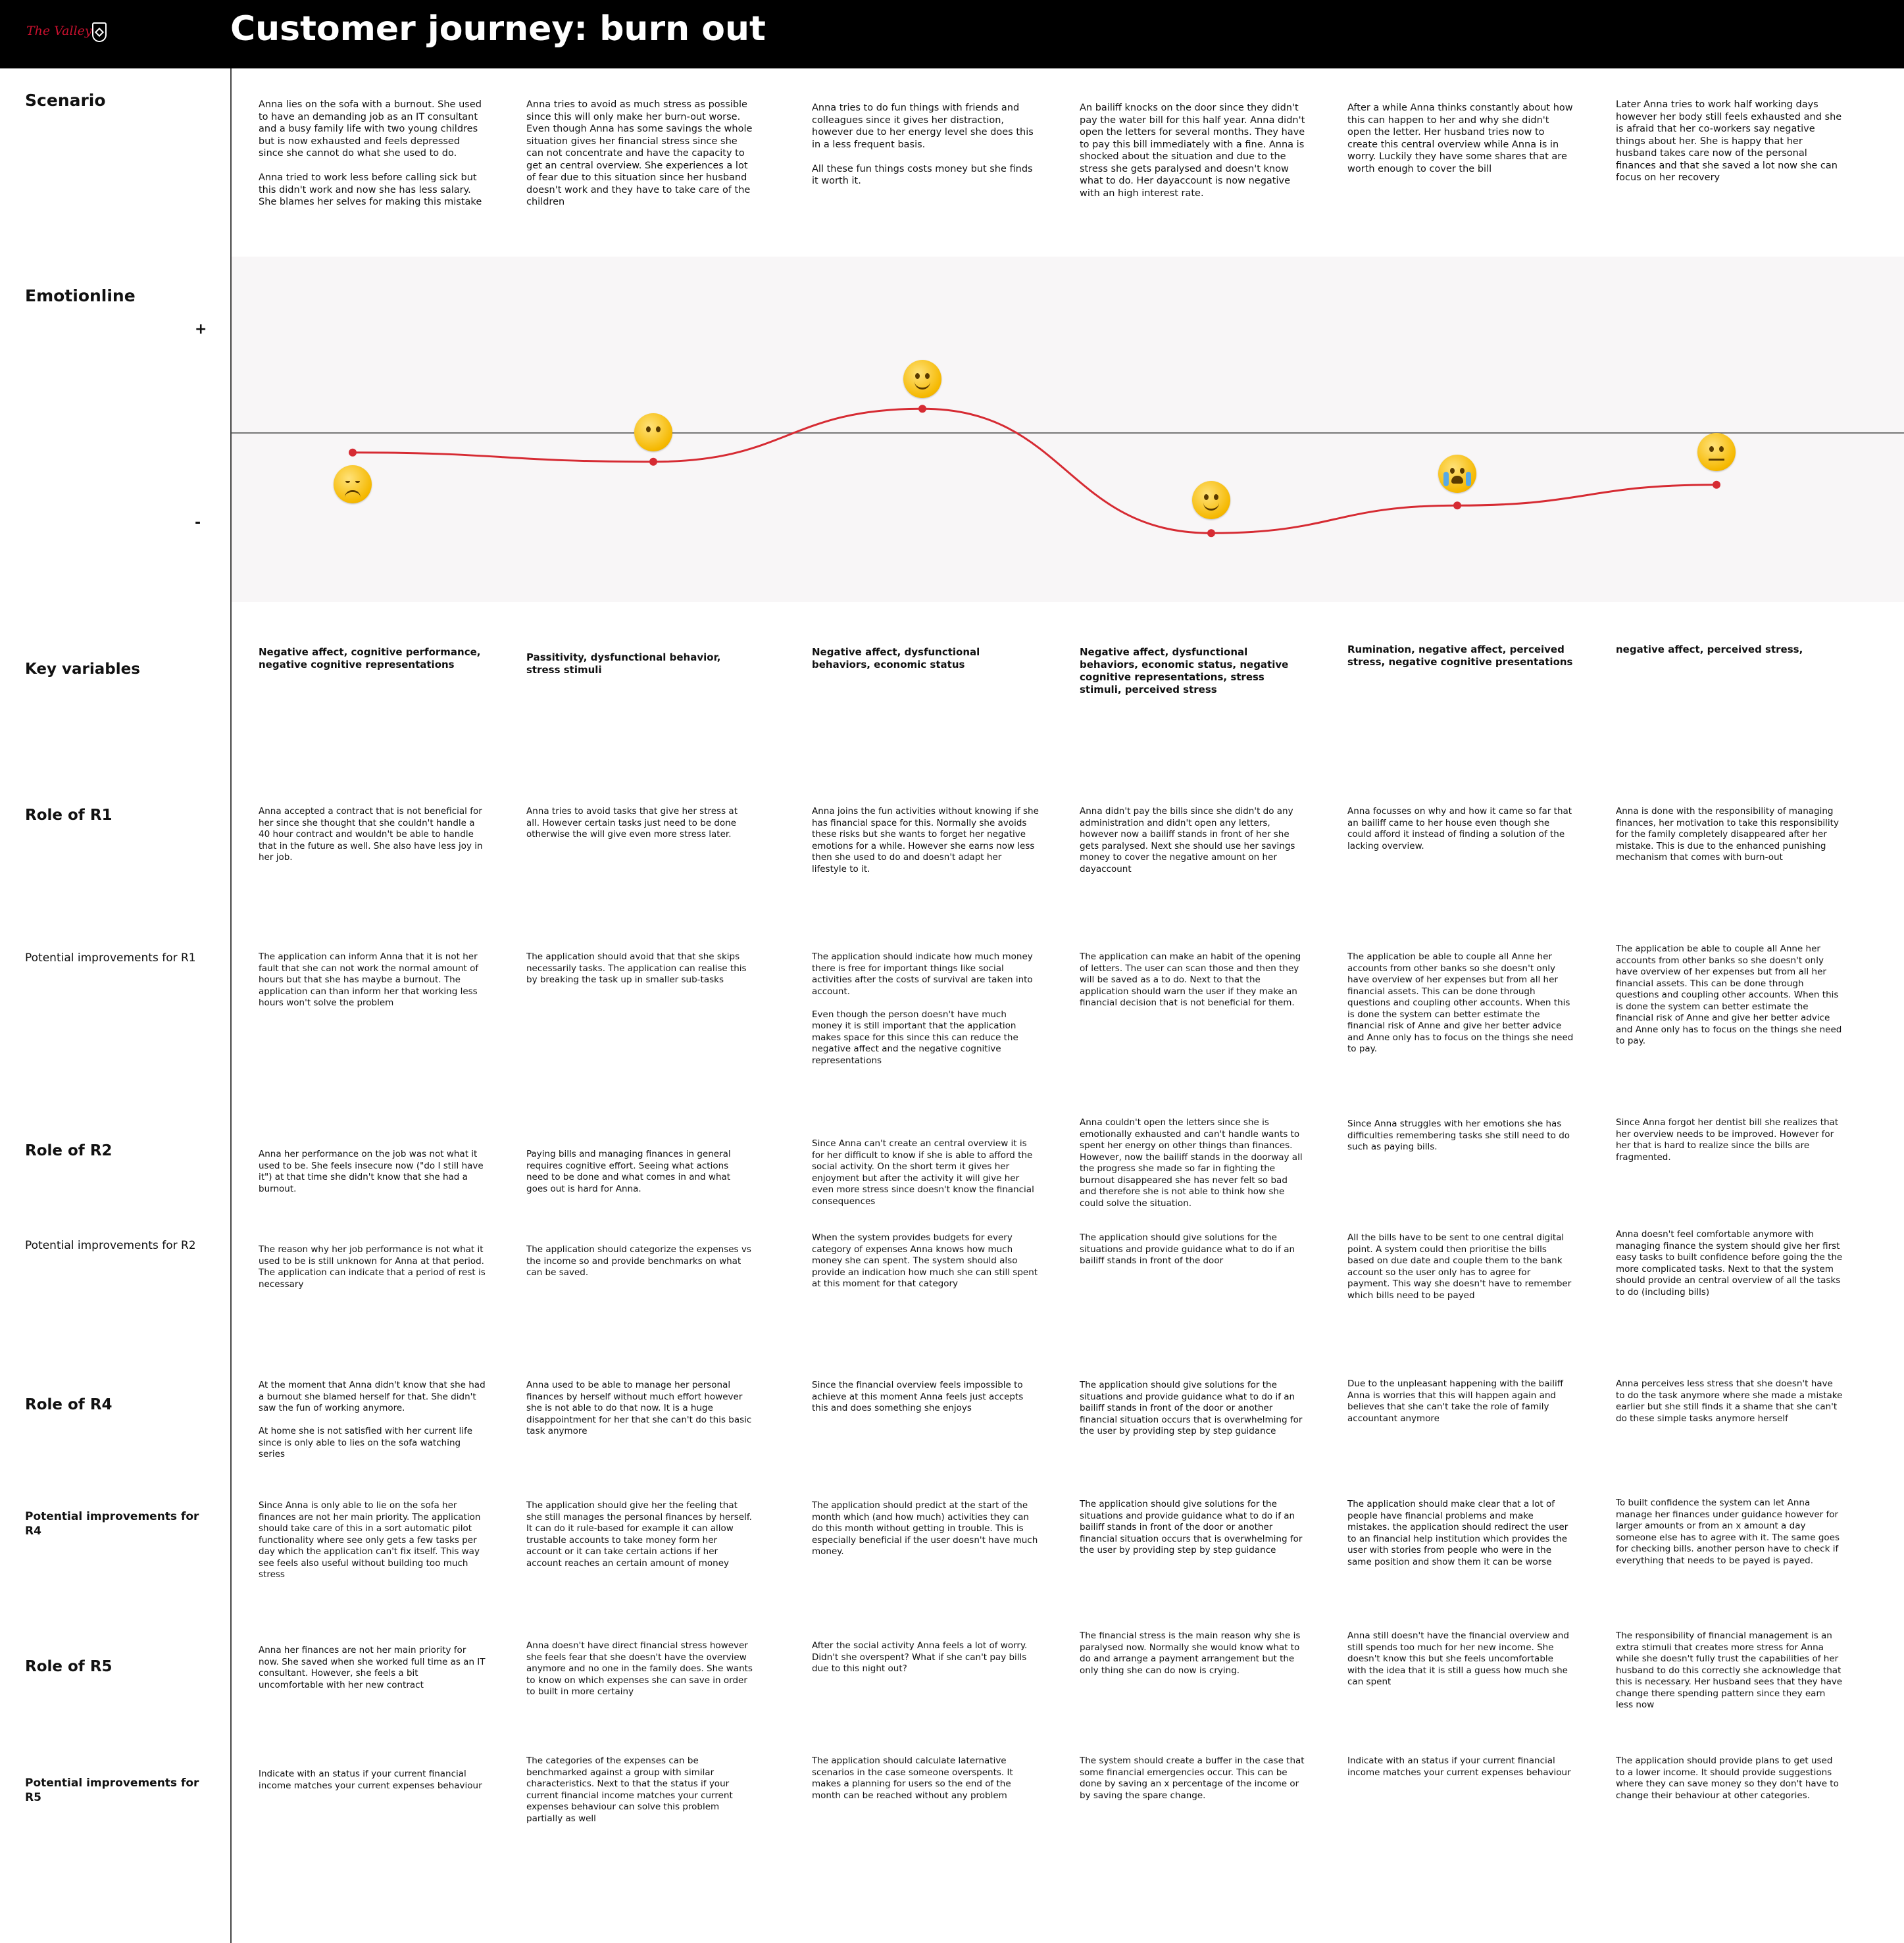 The height and width of the screenshot is (1943, 1904). I want to click on neutral-face-icon, so click(1716, 451).